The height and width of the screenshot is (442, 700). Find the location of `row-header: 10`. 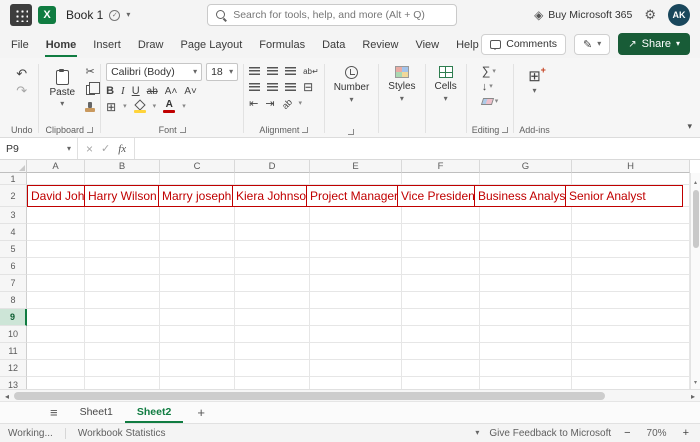

row-header: 10 is located at coordinates (13, 334).